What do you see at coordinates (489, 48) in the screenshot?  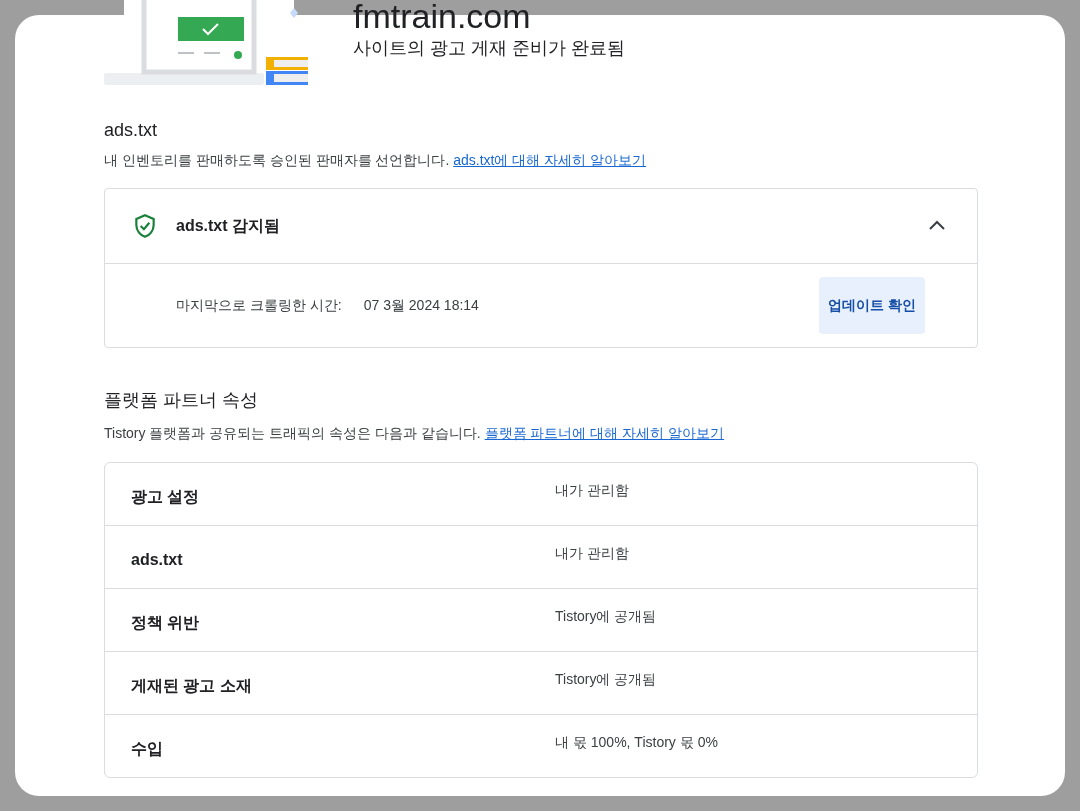 I see `site-status: 사이트의 광고 게재 준비가 완료됨` at bounding box center [489, 48].